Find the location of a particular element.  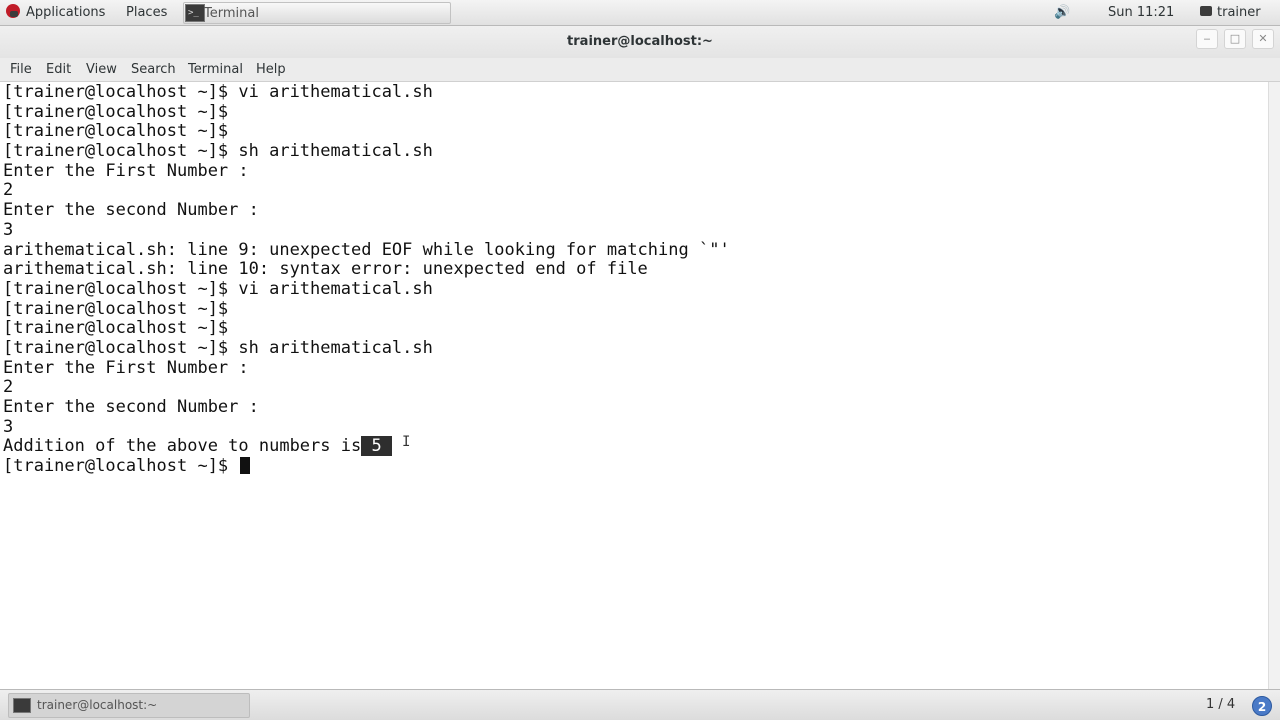

workspace-indicator: 1 / 4 is located at coordinates (1220, 705).